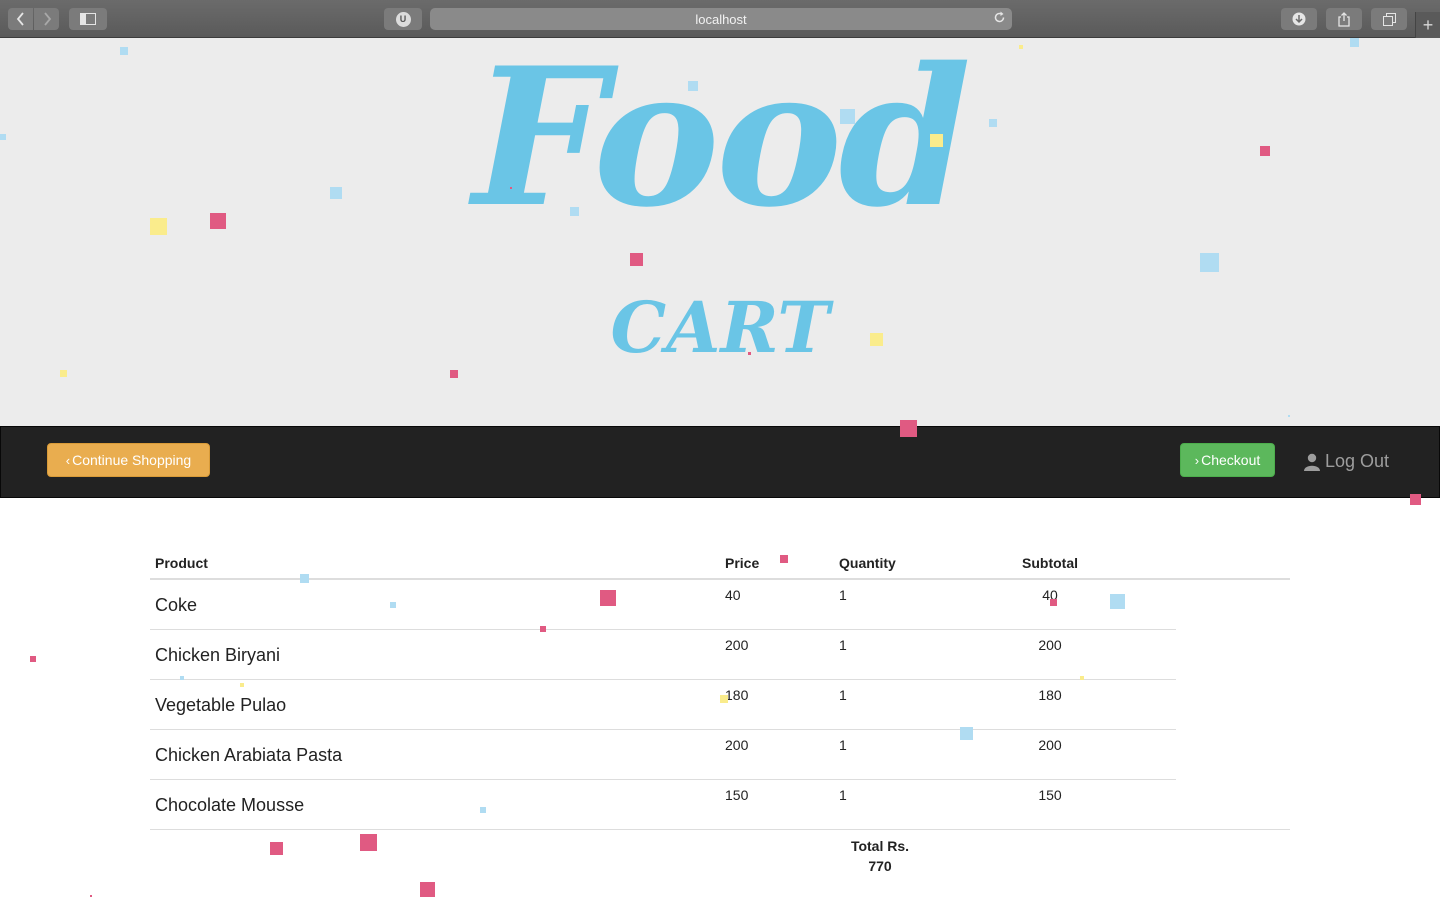 Image resolution: width=1440 pixels, height=900 pixels. I want to click on continue-shopping-button: ‹ Continue Shopping, so click(128, 460).